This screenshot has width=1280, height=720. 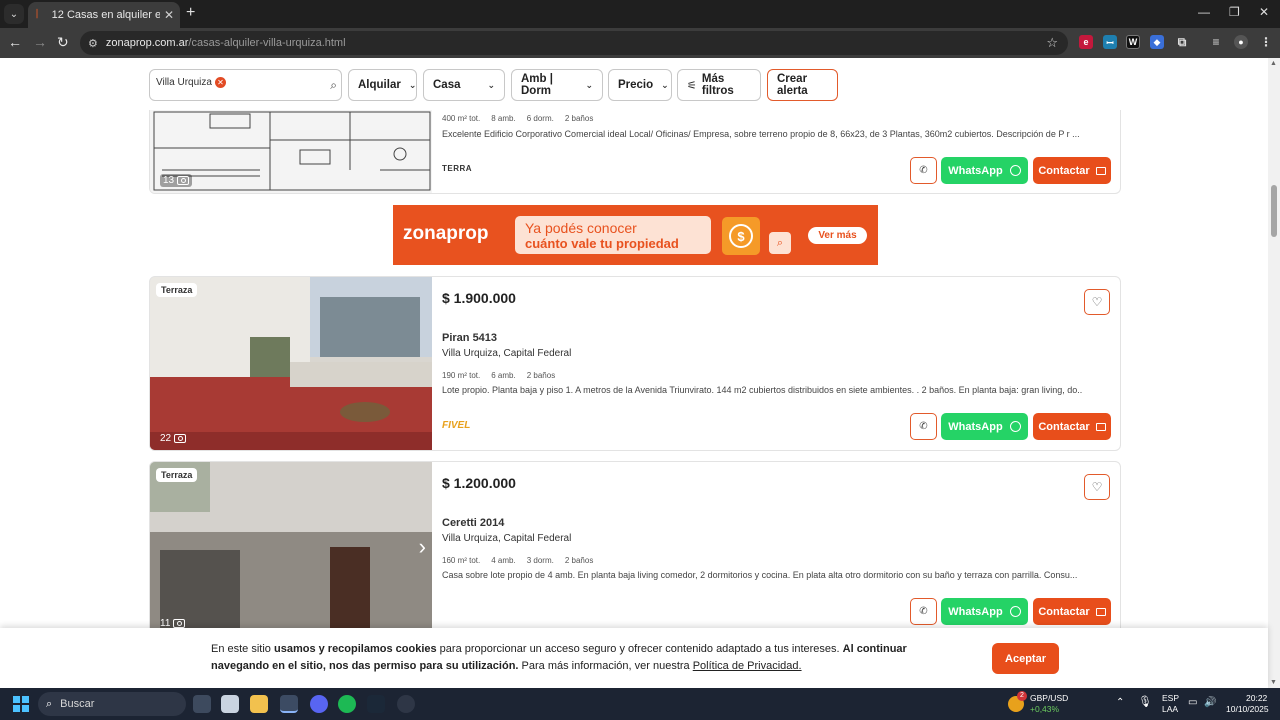 What do you see at coordinates (422, 547) in the screenshot?
I see `next-photo-icon: ›` at bounding box center [422, 547].